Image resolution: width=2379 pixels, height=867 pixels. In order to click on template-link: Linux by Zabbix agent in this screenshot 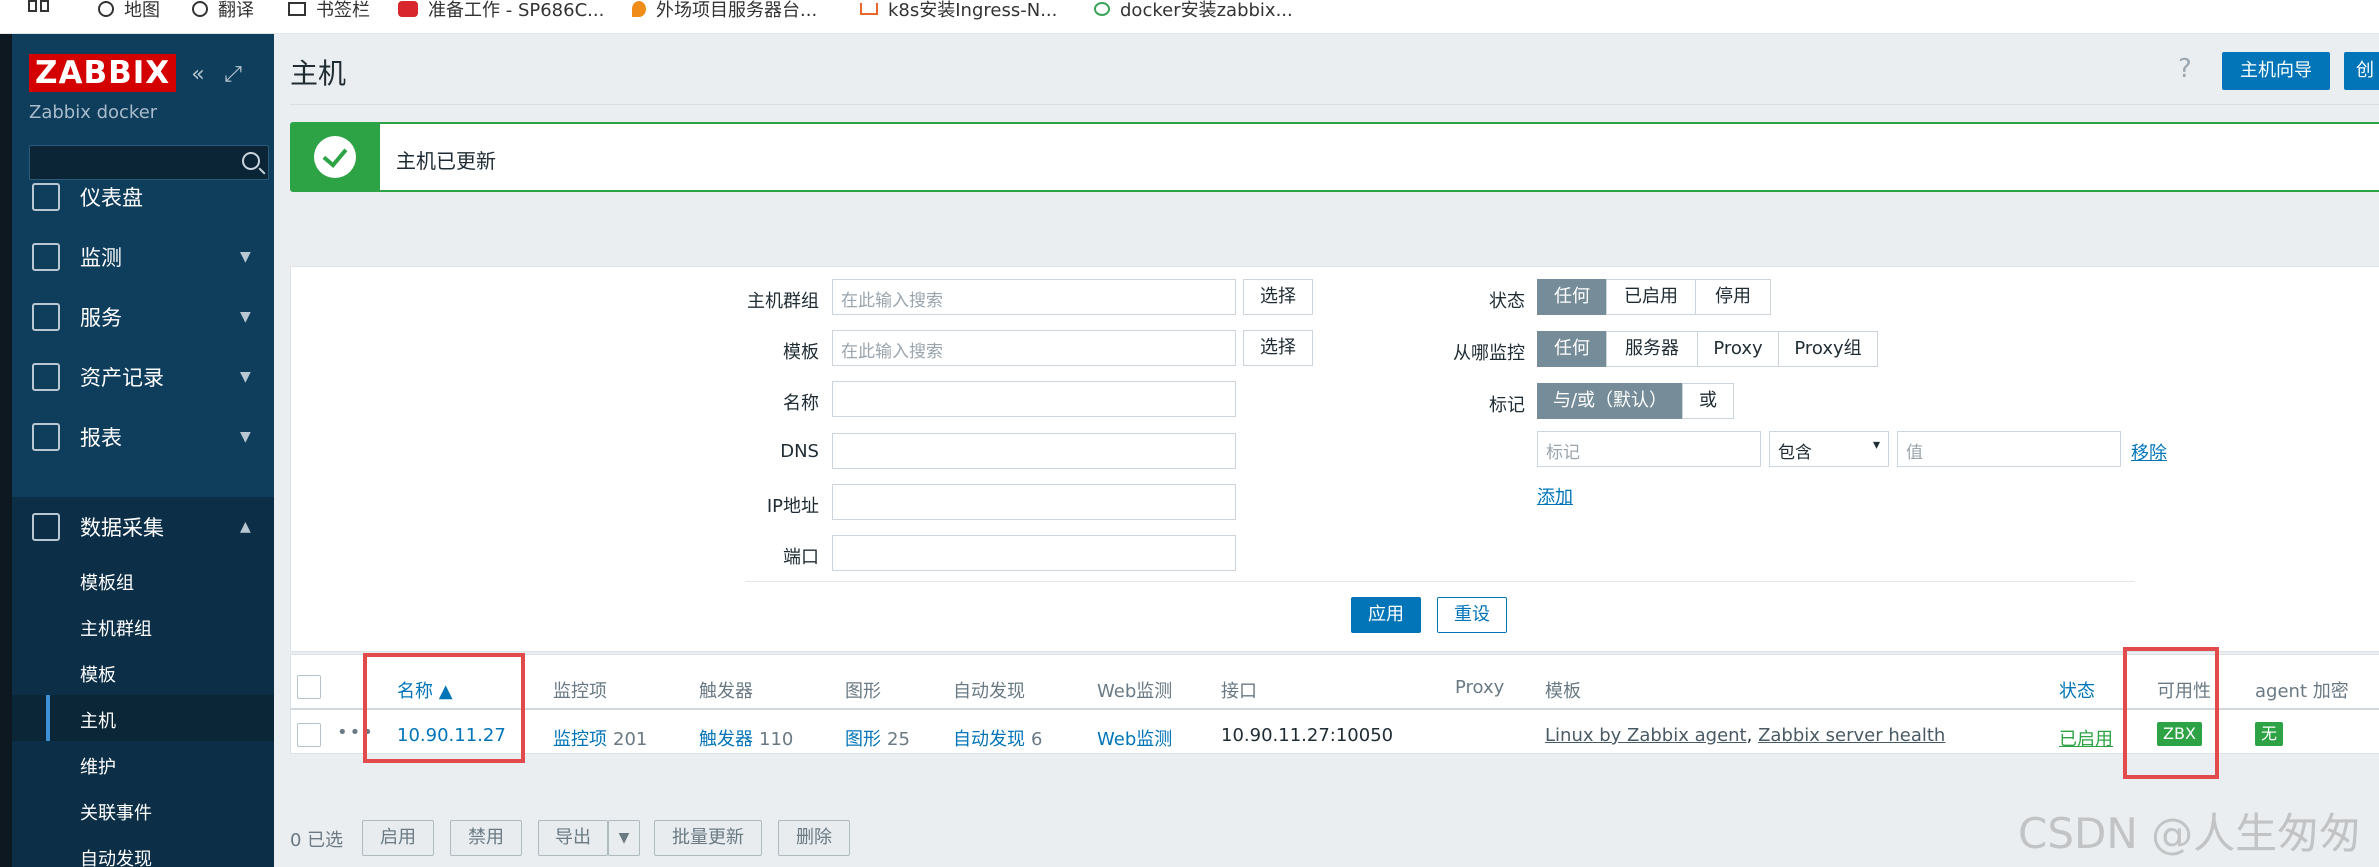, I will do `click(1646, 735)`.